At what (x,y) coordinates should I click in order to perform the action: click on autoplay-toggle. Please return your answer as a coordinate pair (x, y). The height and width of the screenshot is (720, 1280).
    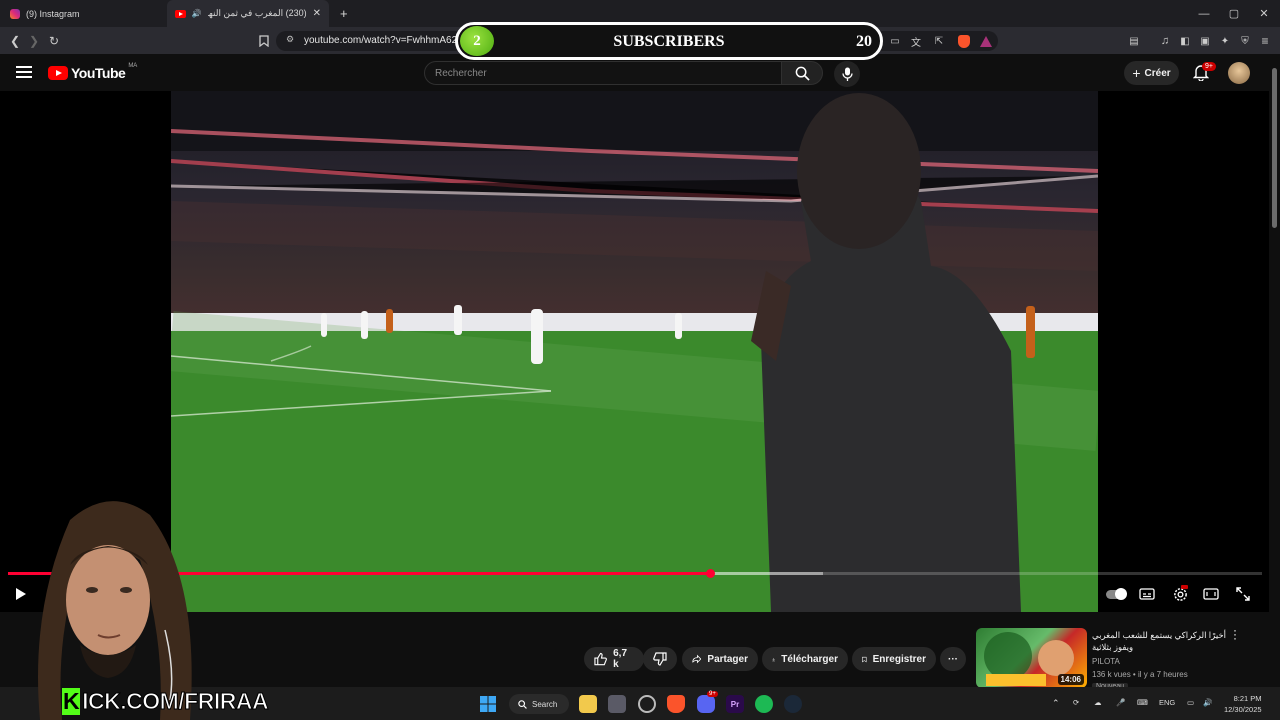
    Looking at the image, I should click on (1116, 594).